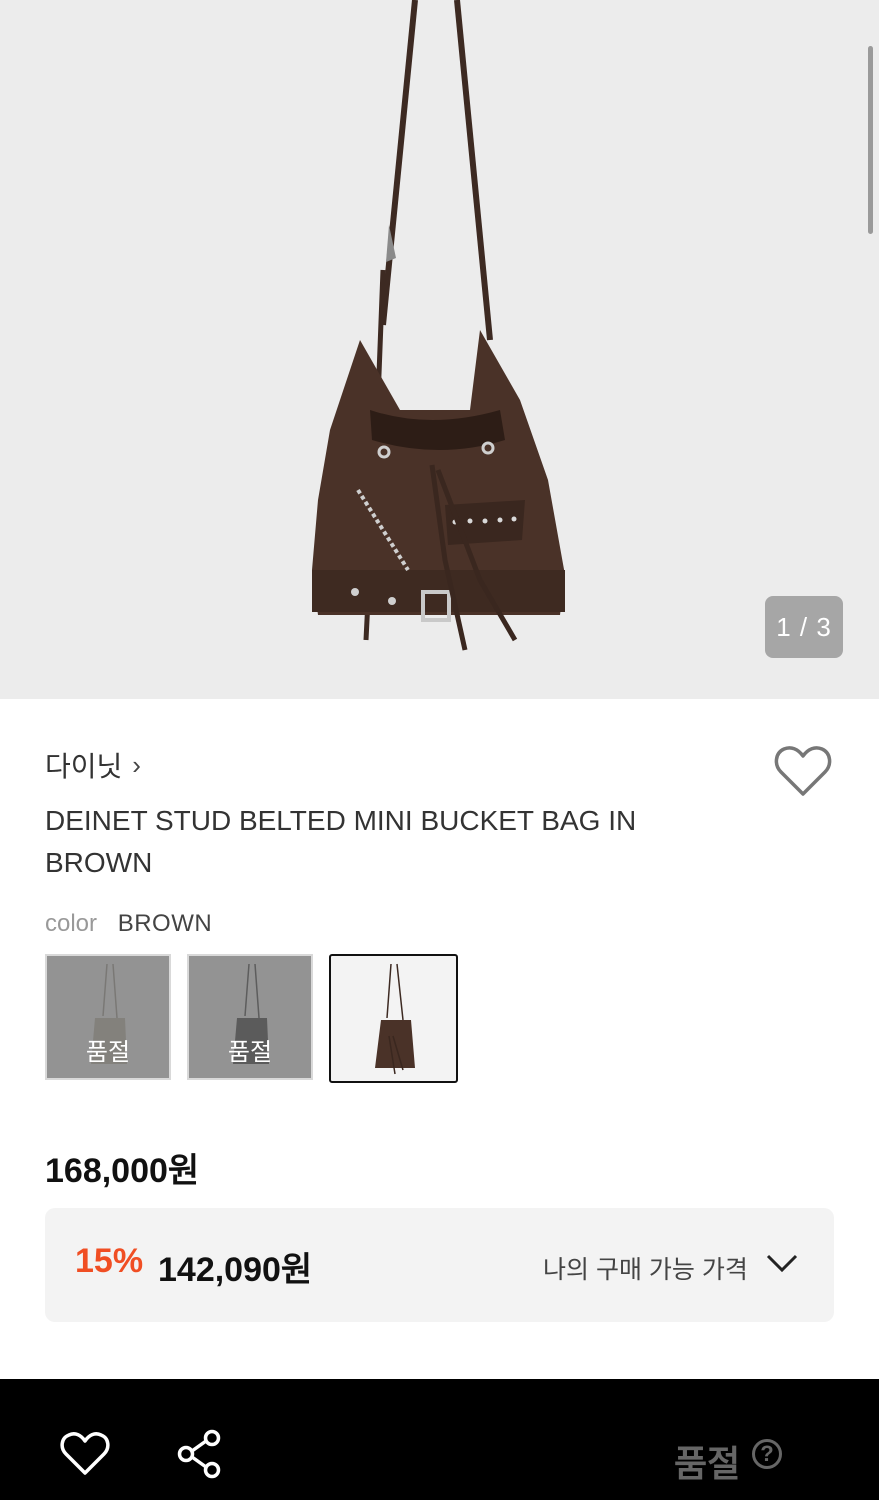 The image size is (879, 1500). I want to click on bottom-action-bar: 품절 ?, so click(439, 1439).